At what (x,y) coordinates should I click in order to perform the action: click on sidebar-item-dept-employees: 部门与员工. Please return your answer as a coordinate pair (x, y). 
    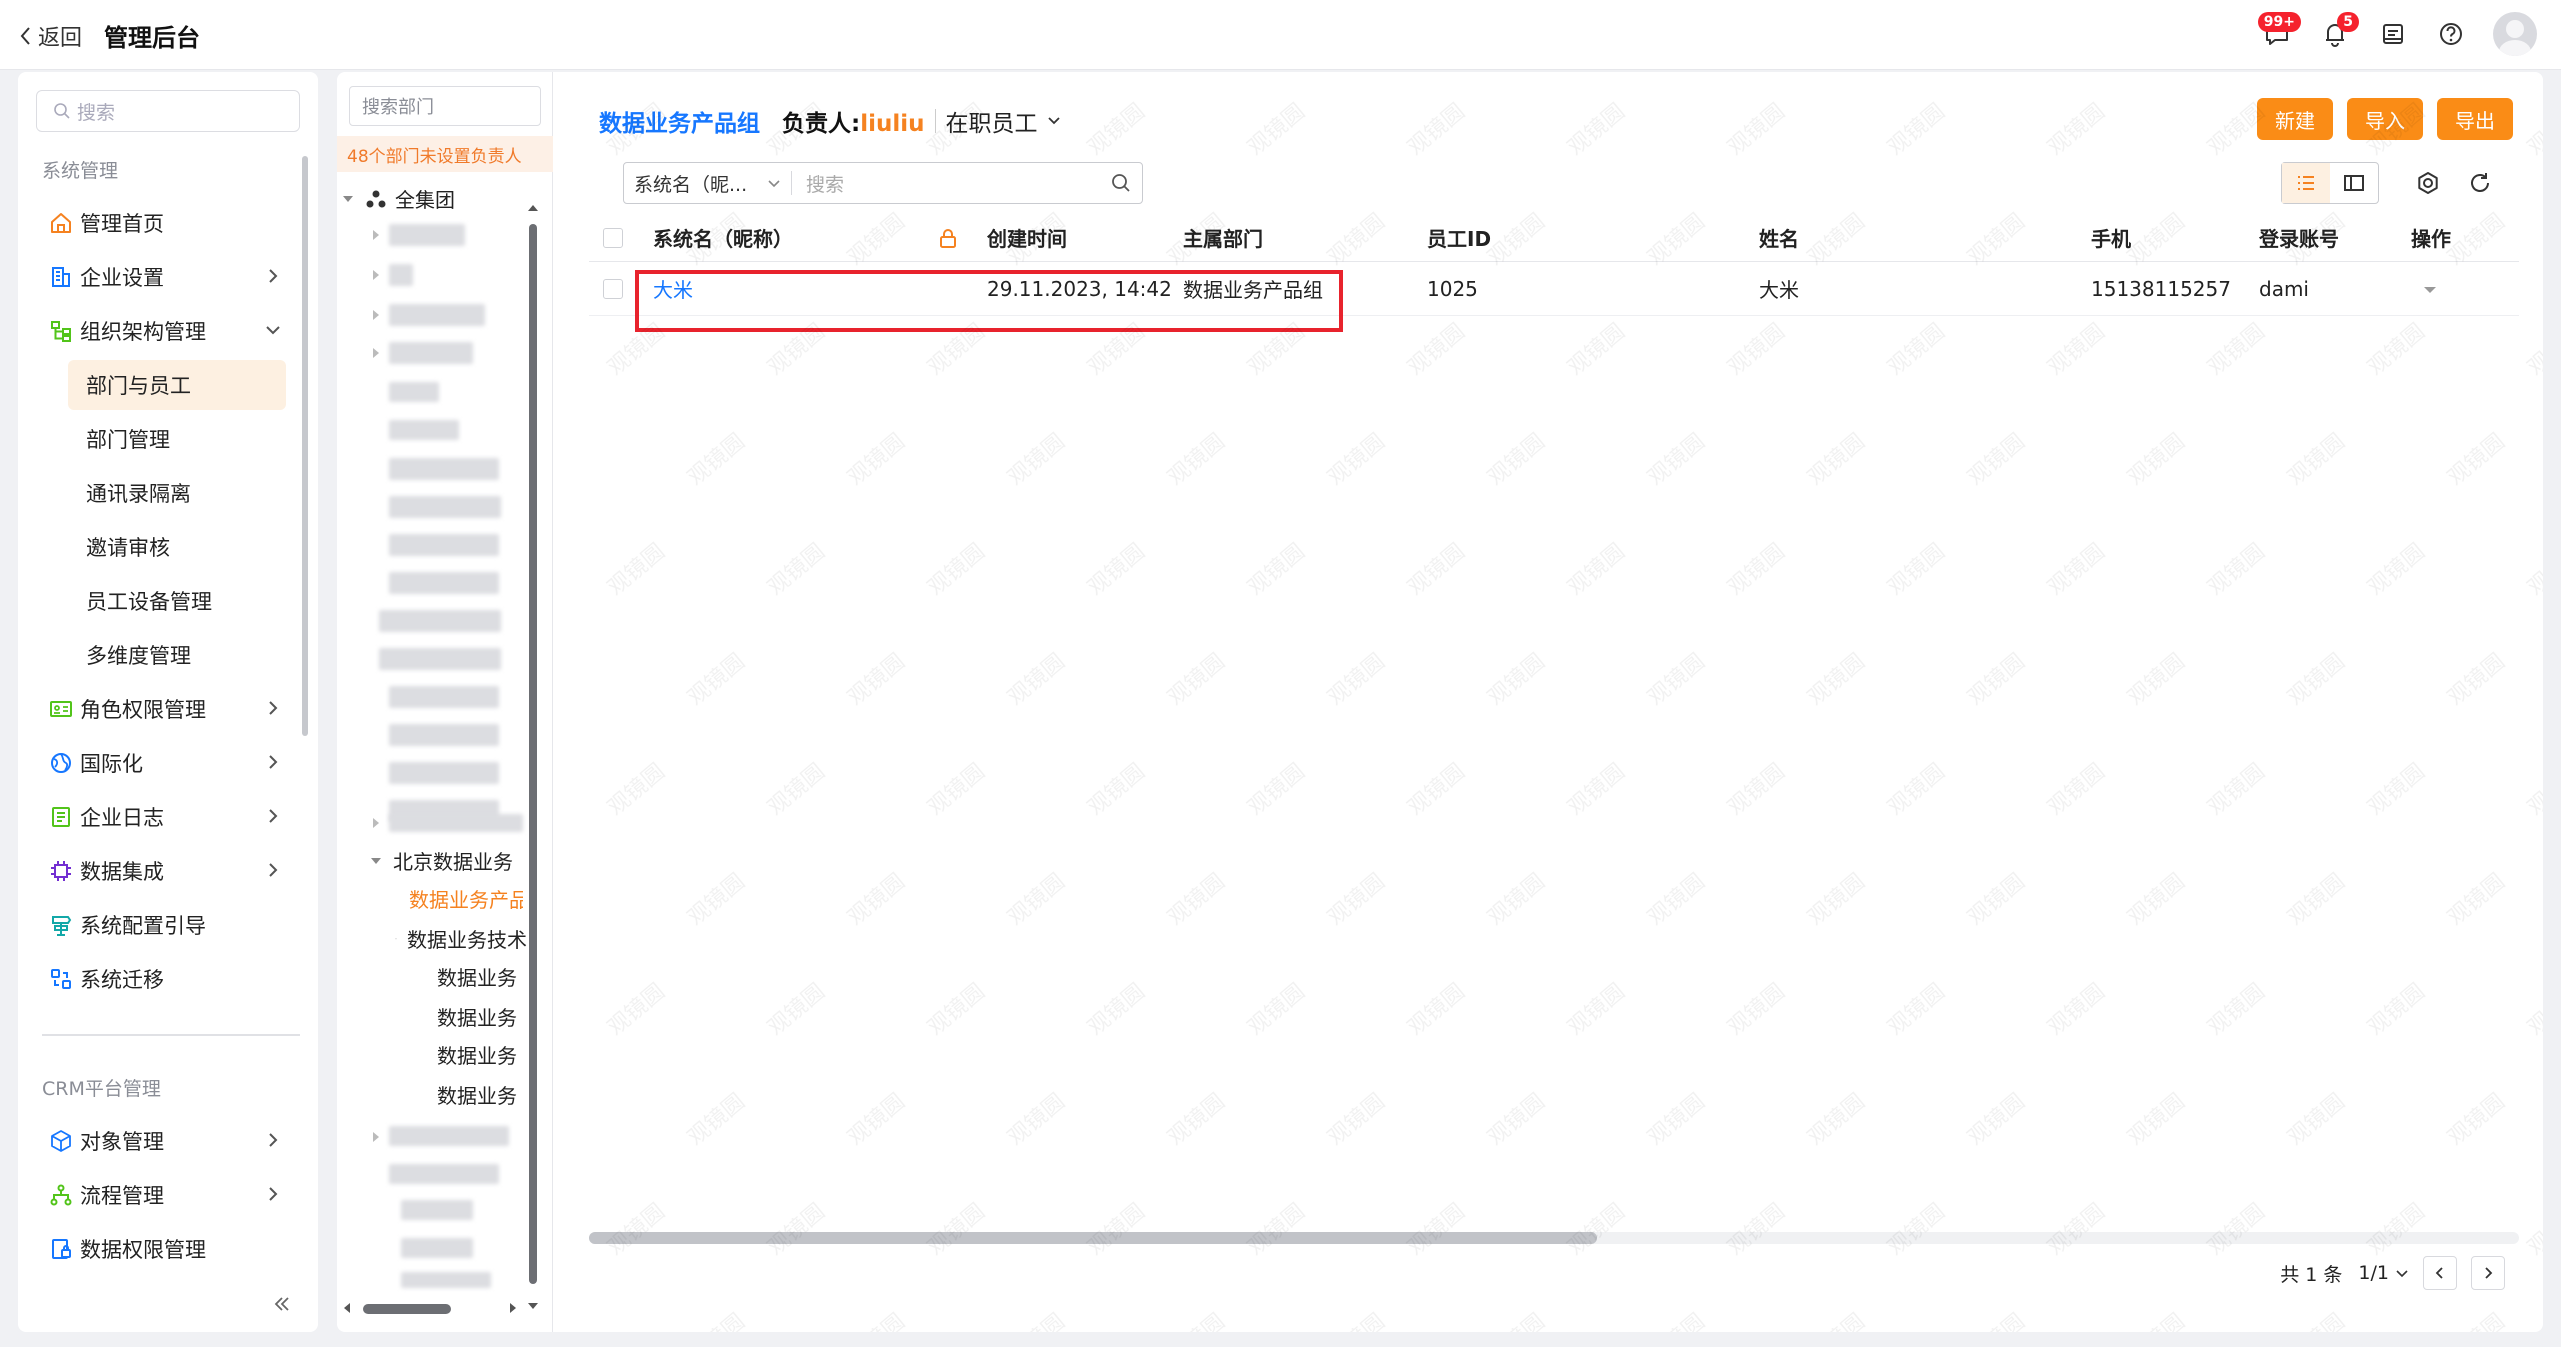
    Looking at the image, I should click on (177, 385).